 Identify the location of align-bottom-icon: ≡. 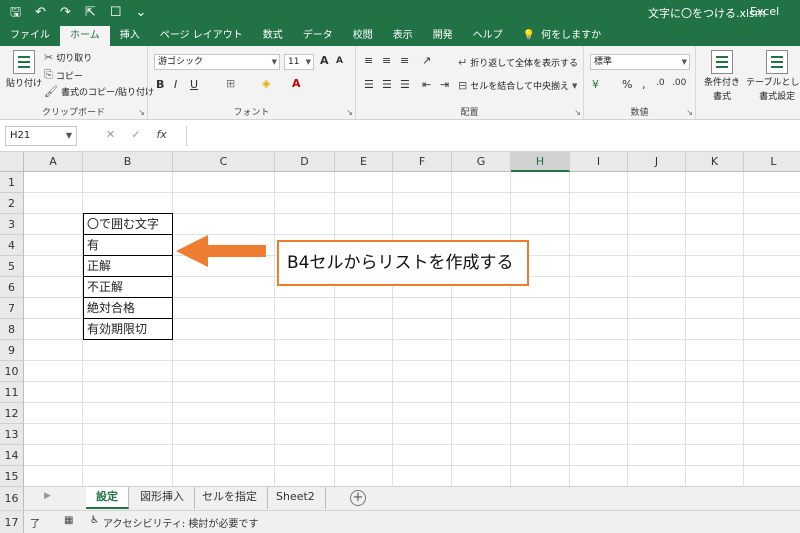
(404, 60).